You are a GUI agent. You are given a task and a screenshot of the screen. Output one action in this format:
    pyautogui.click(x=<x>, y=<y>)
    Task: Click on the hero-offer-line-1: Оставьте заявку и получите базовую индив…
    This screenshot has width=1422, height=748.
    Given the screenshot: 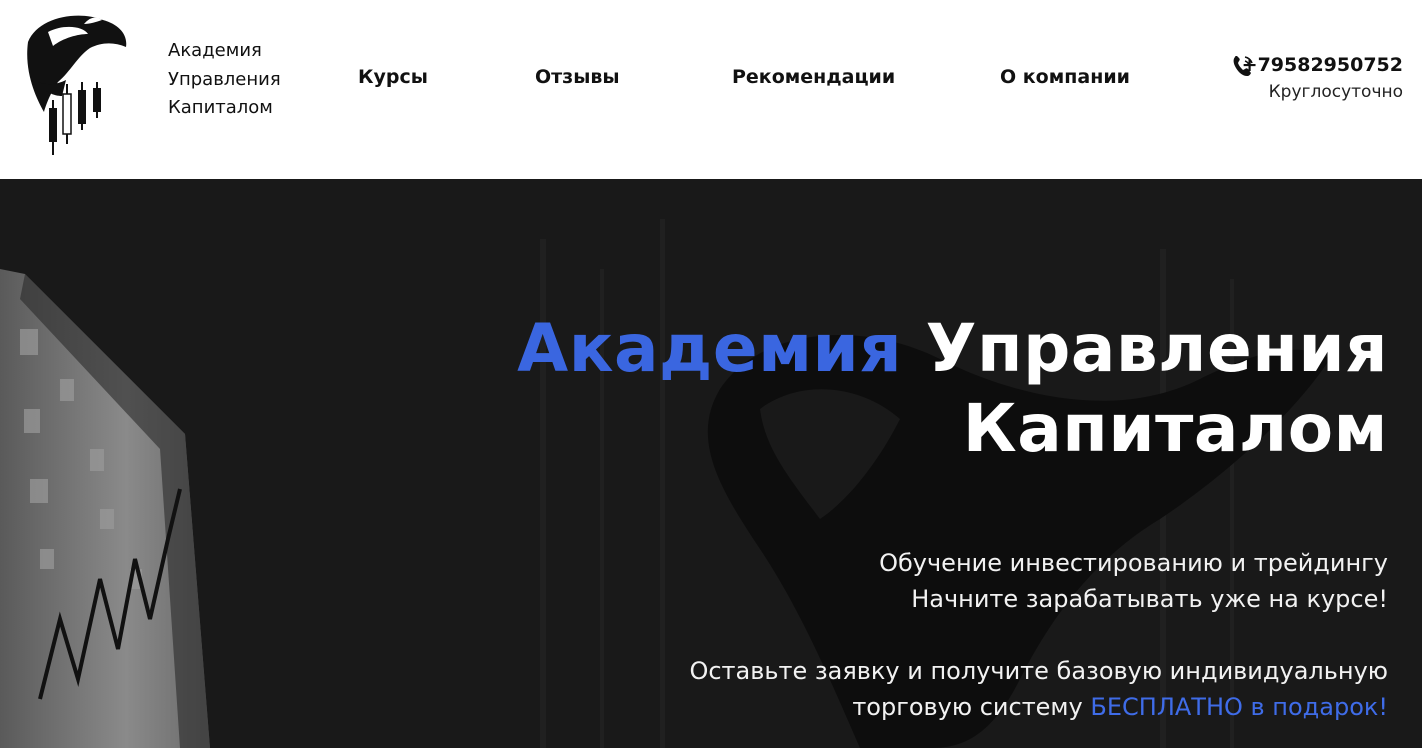 What is the action you would take?
    pyautogui.click(x=1038, y=671)
    